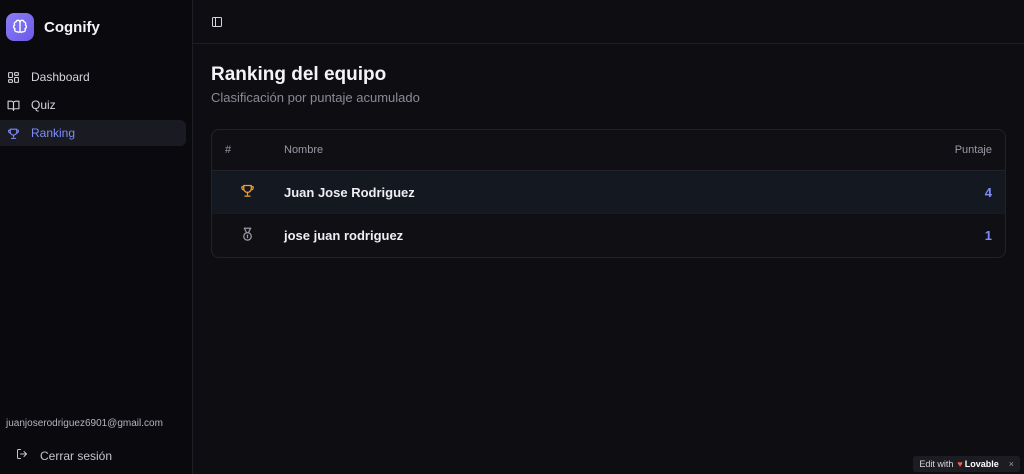 This screenshot has height=474, width=1024. Describe the element at coordinates (608, 22) in the screenshot. I see `topbar` at that location.